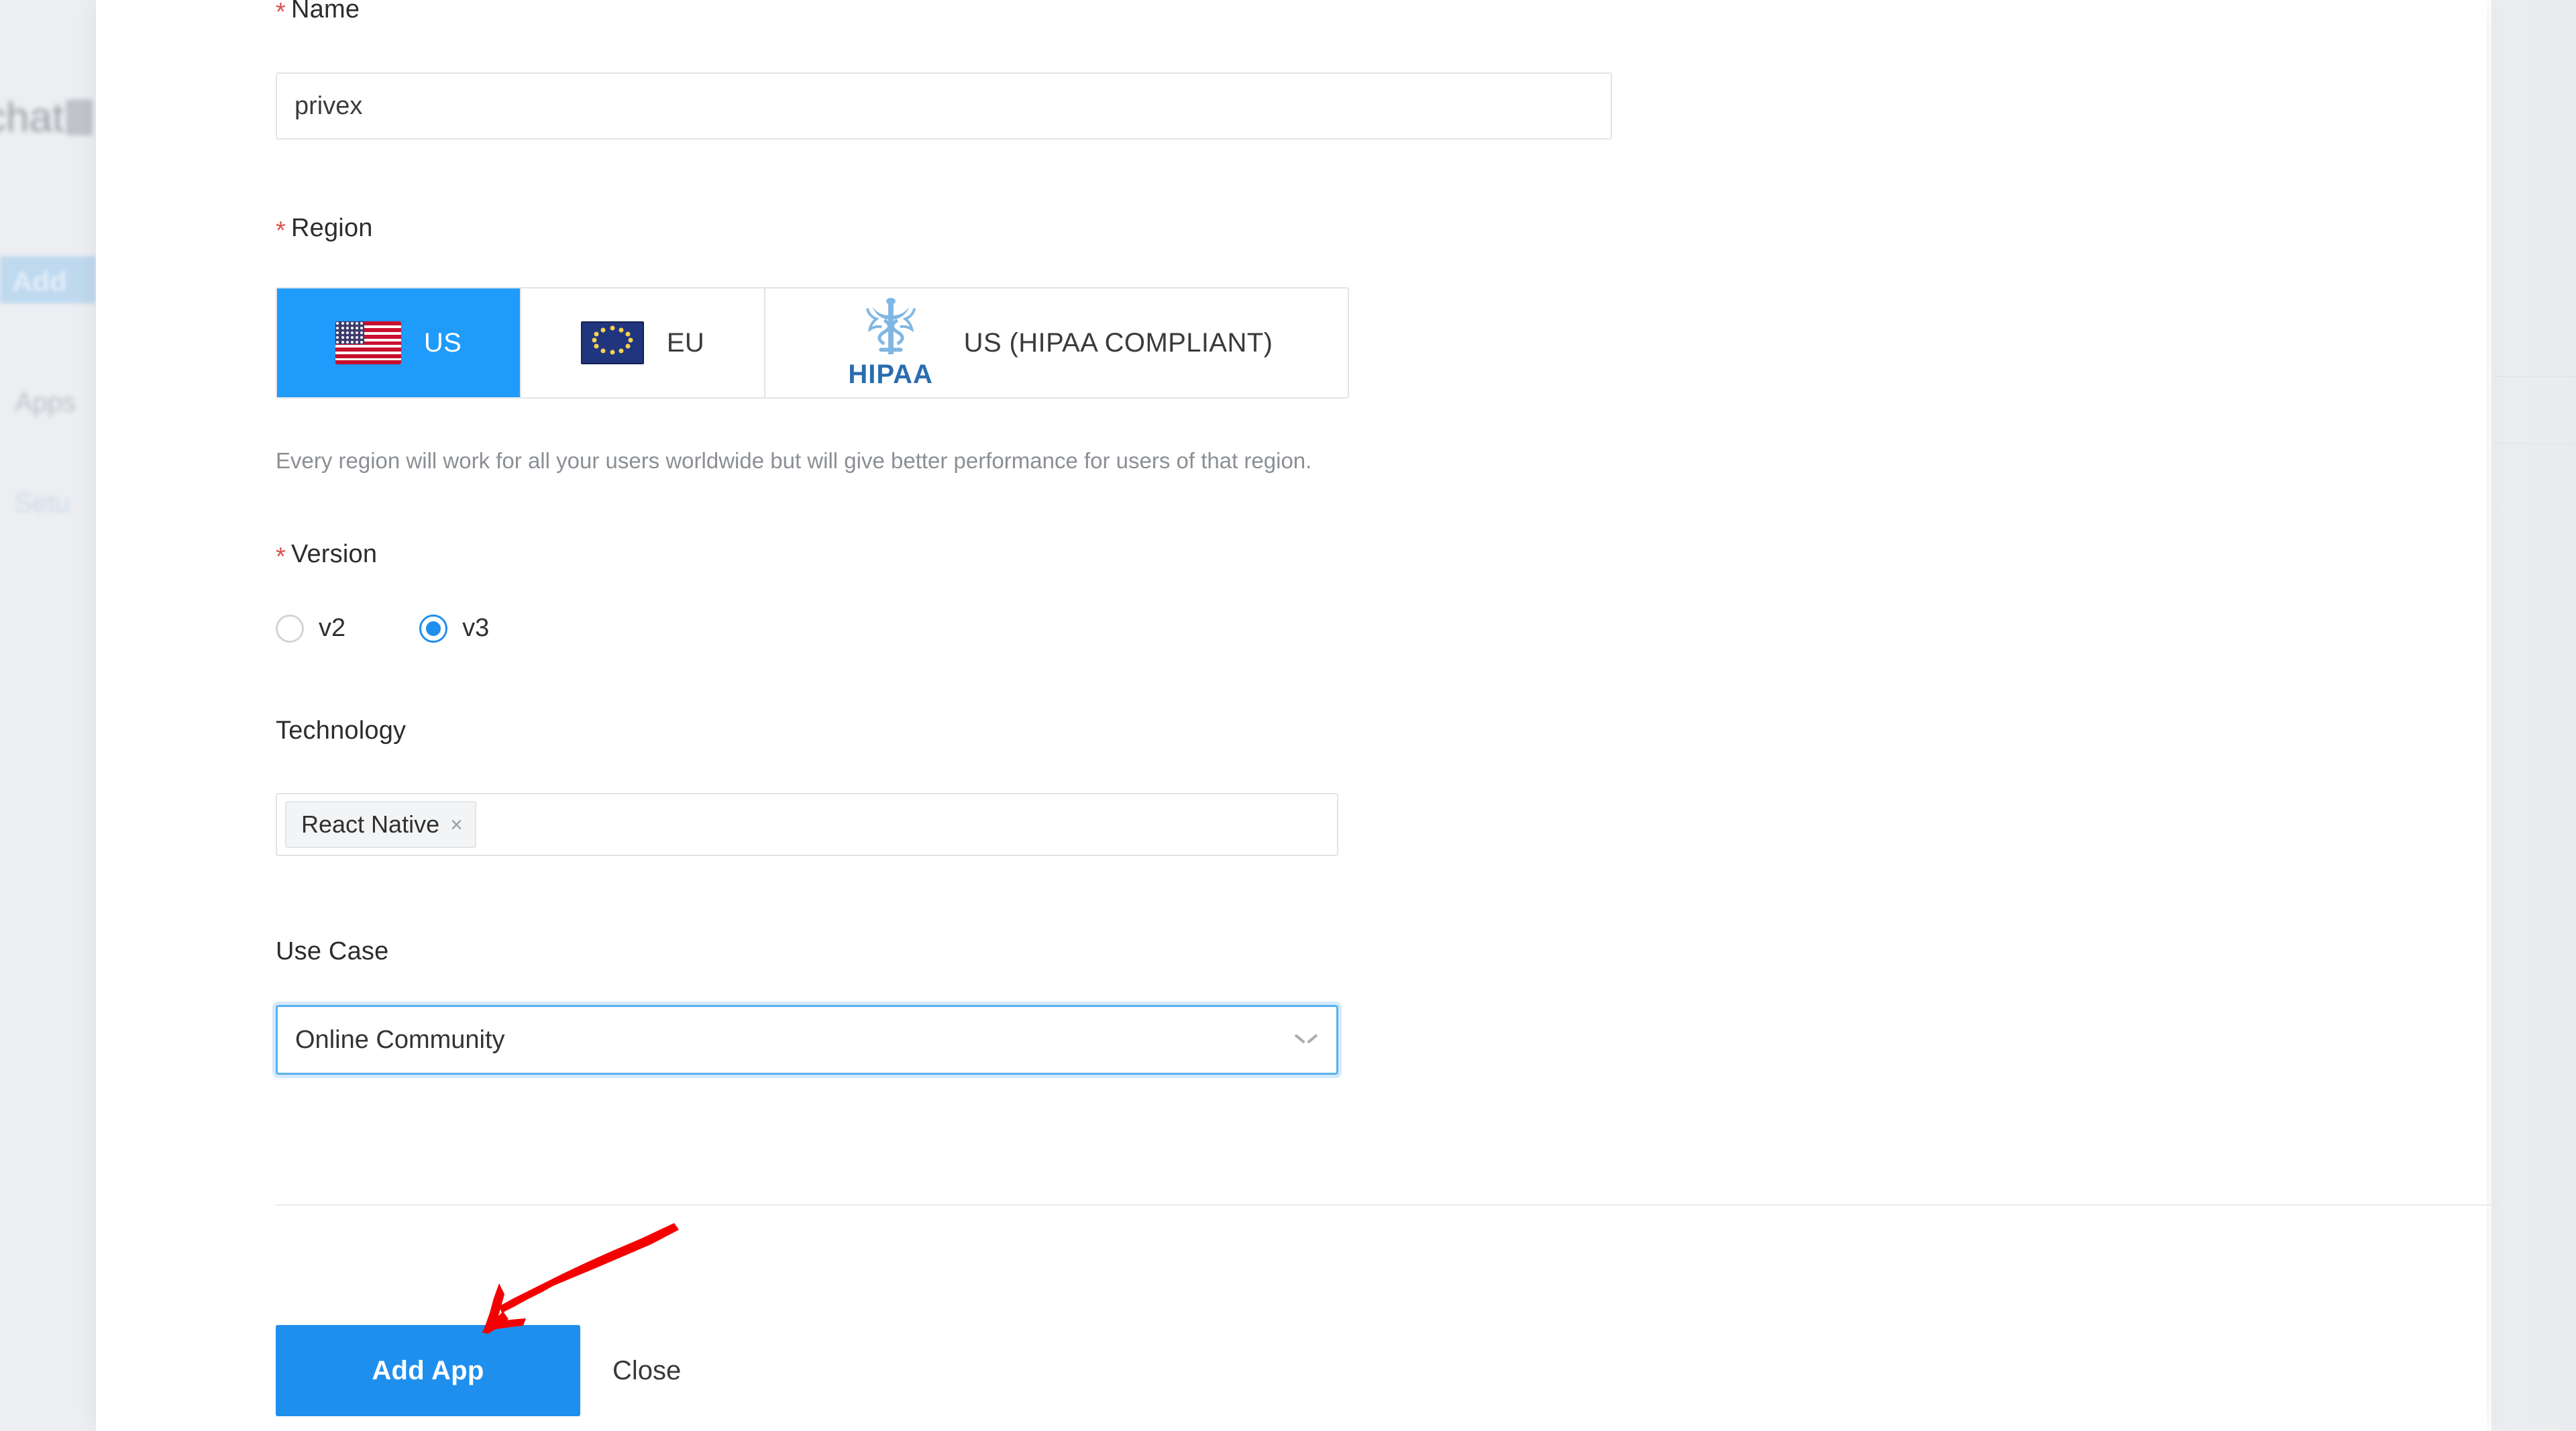 The width and height of the screenshot is (2576, 1431). Describe the element at coordinates (310, 628) in the screenshot. I see `version-radio-v2: v2` at that location.